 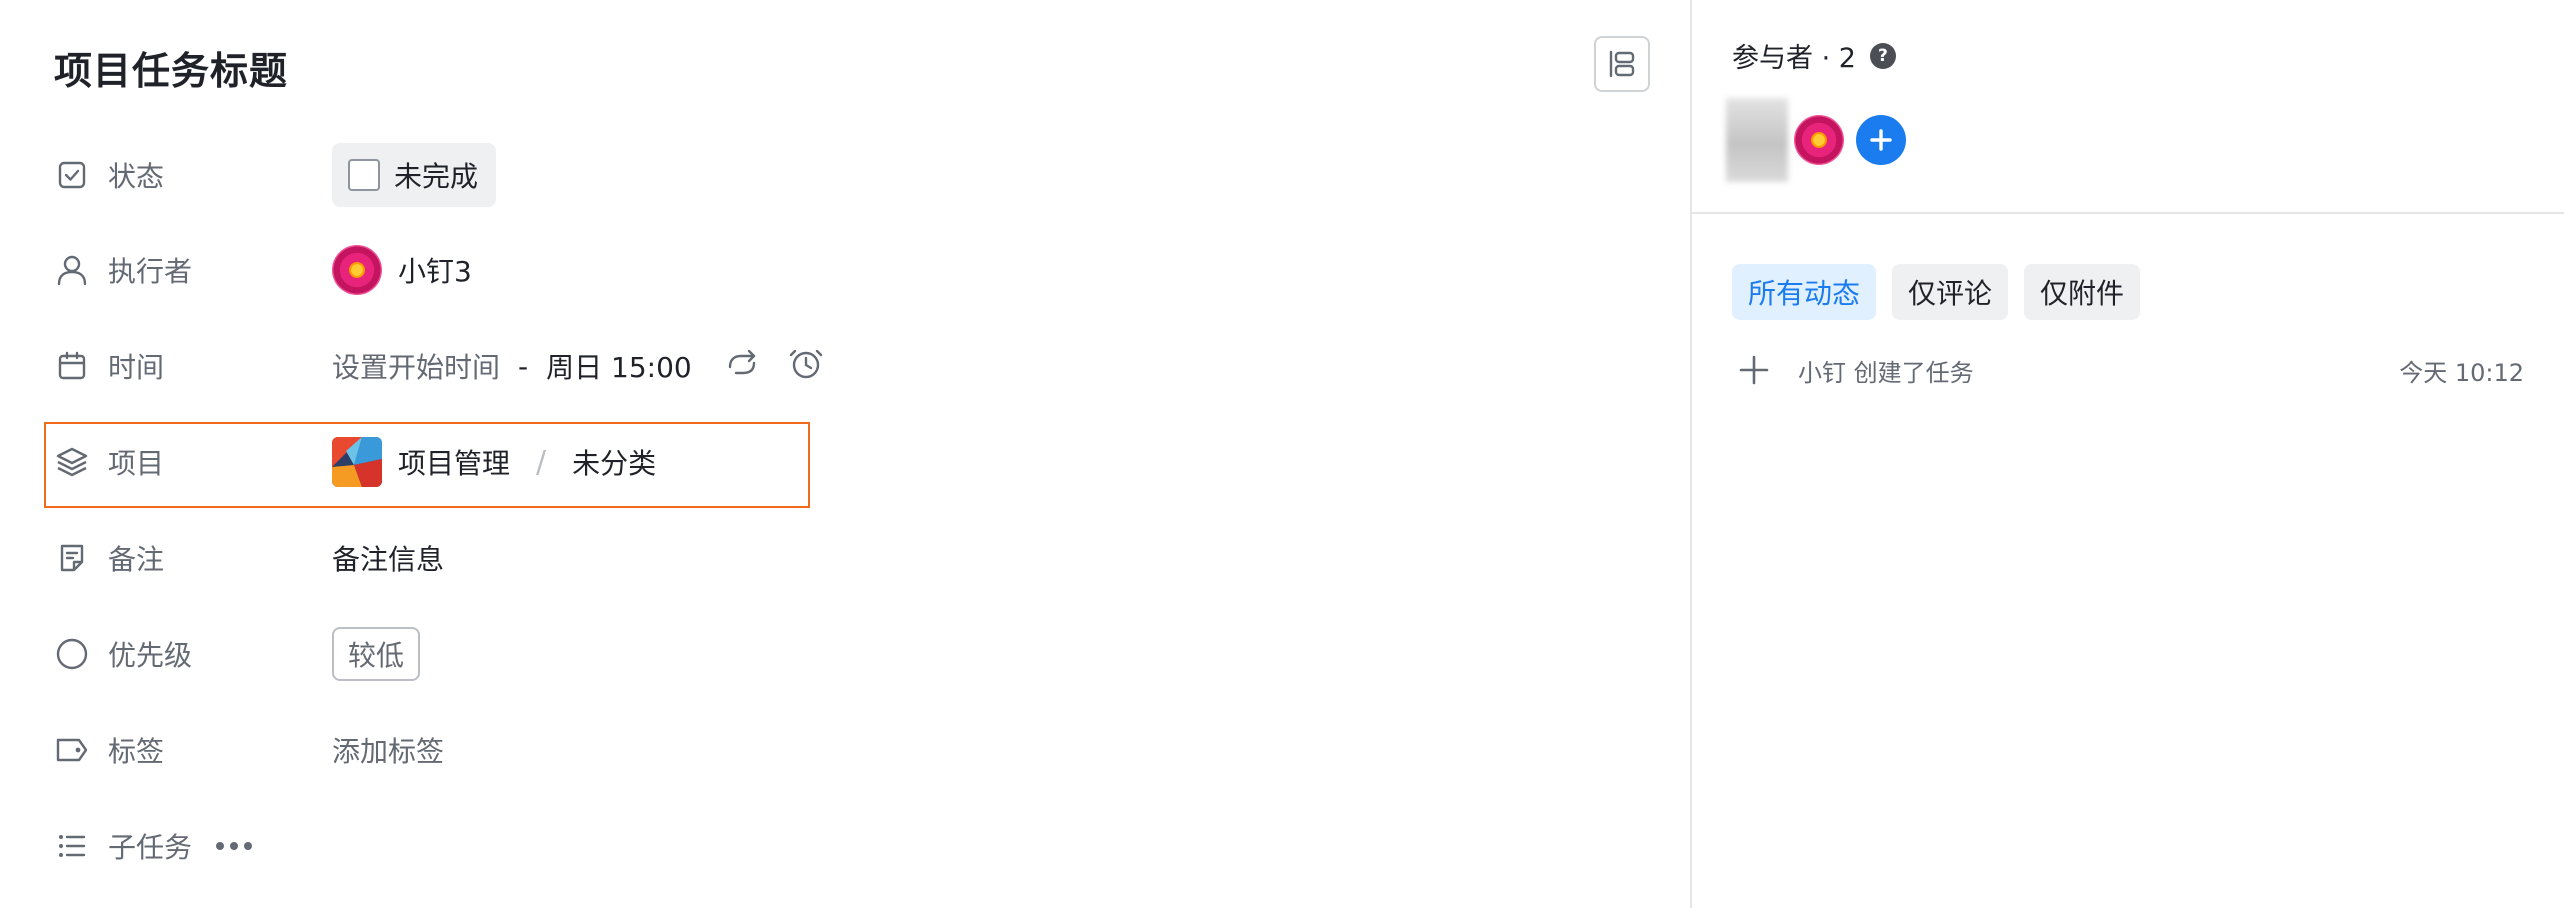 I want to click on tag-icon, so click(x=72, y=750).